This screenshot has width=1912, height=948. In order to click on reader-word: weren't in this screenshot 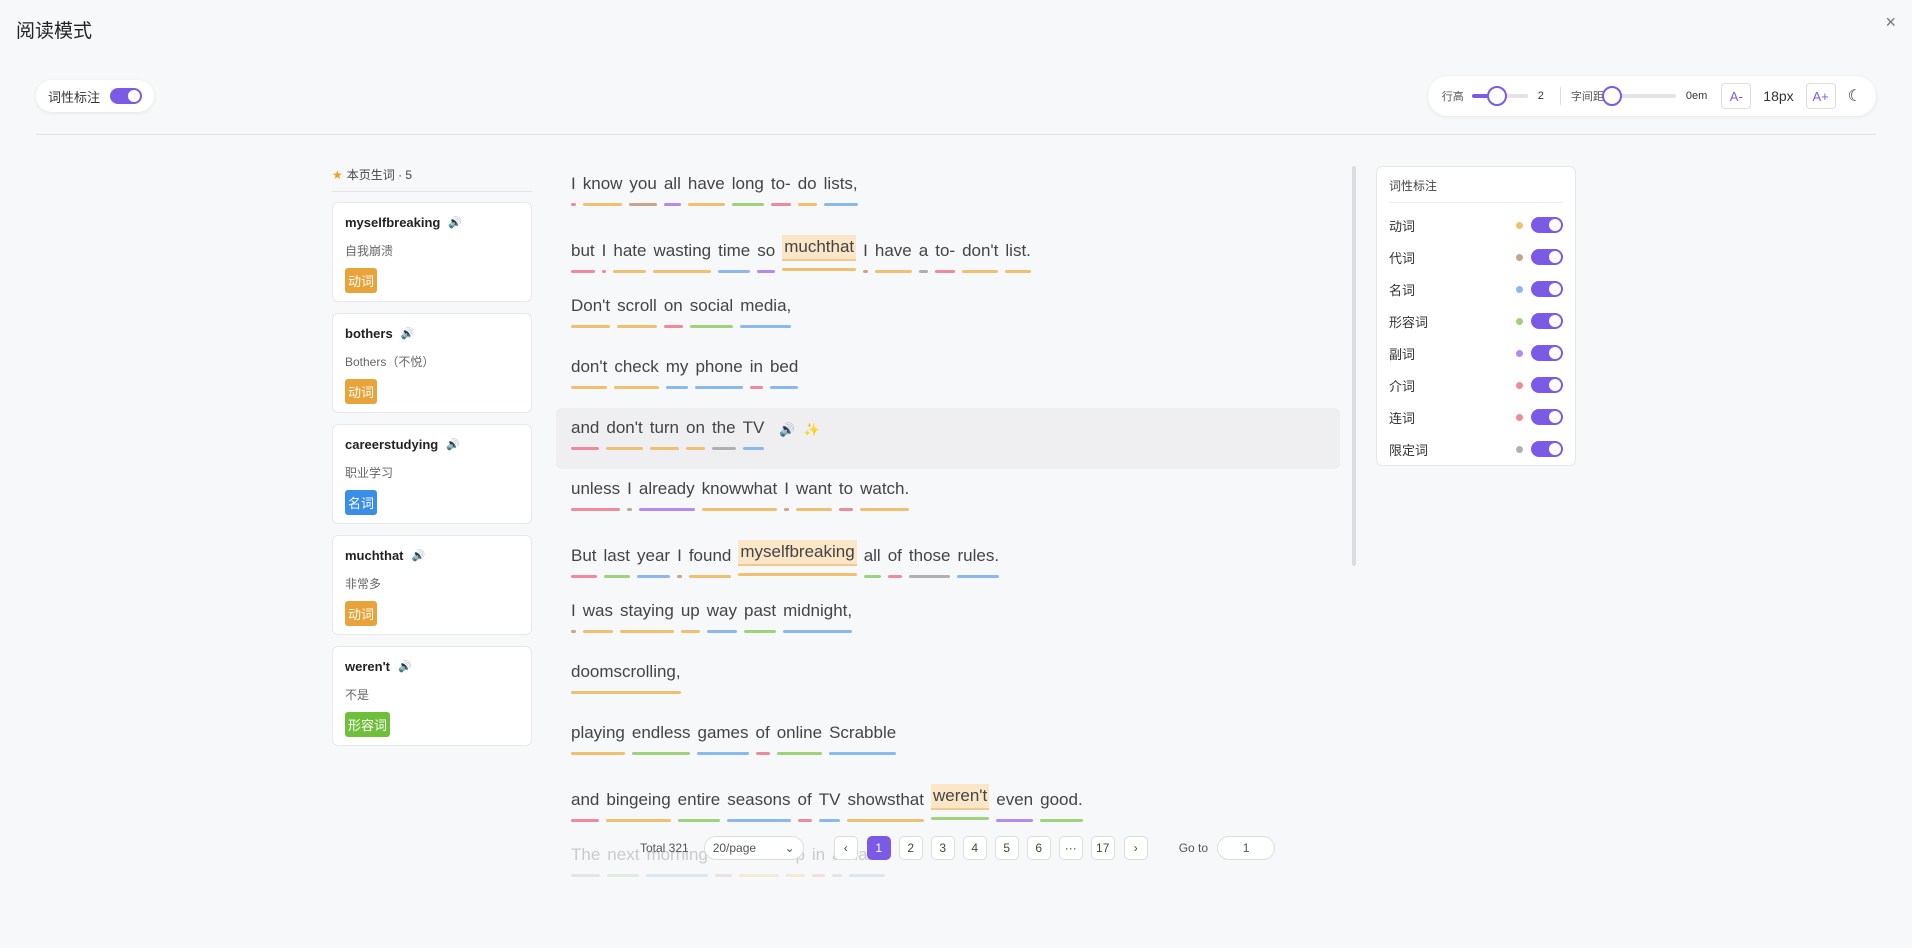, I will do `click(960, 802)`.